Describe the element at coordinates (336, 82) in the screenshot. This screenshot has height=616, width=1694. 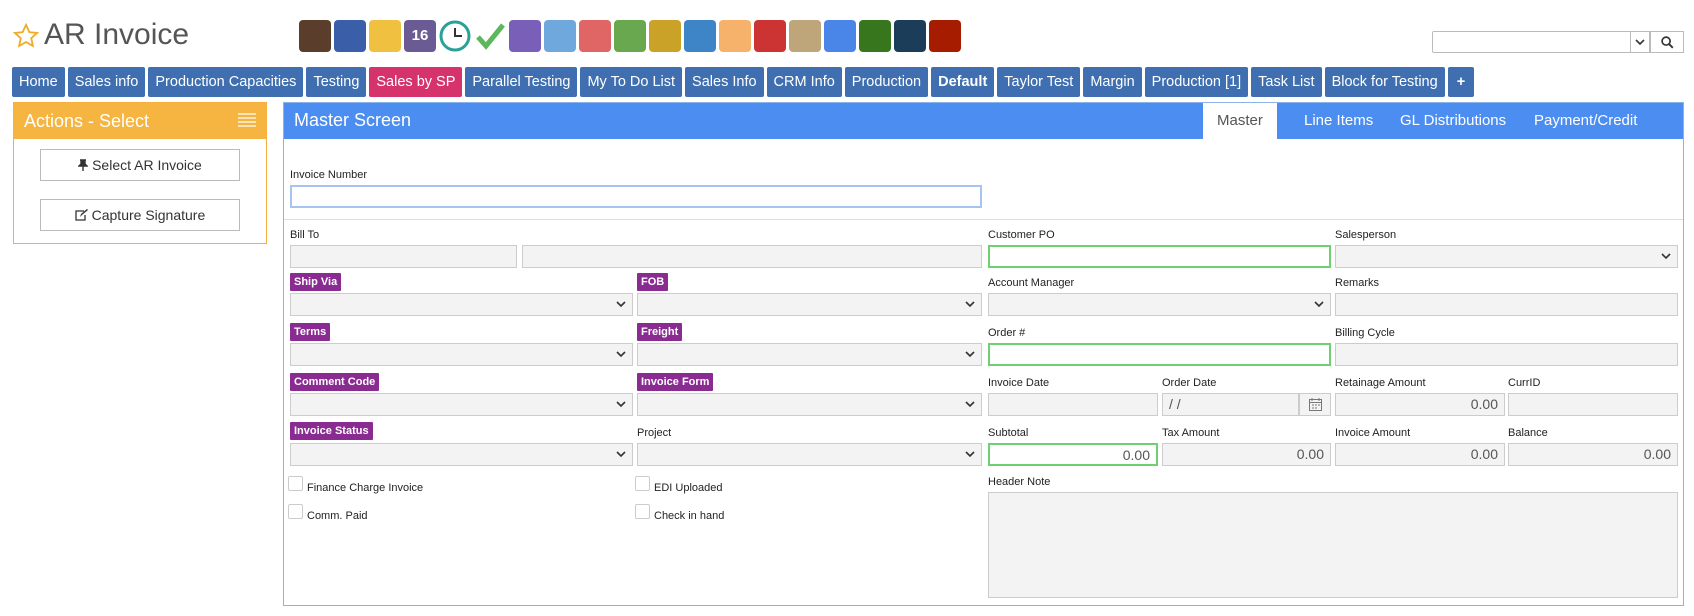
I see `nav-tab-testing: Testing` at that location.